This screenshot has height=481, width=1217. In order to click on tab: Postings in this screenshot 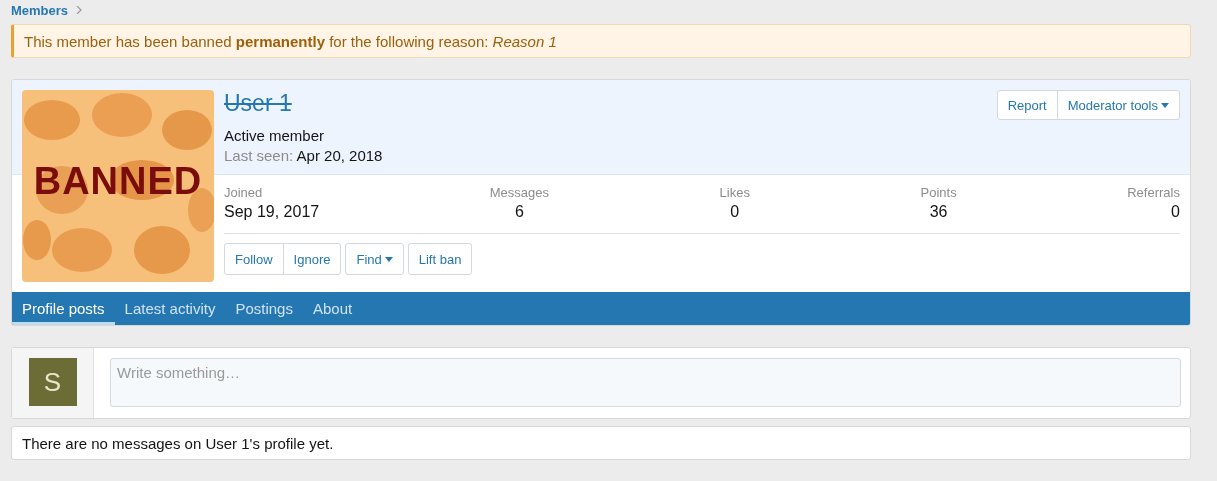, I will do `click(264, 308)`.